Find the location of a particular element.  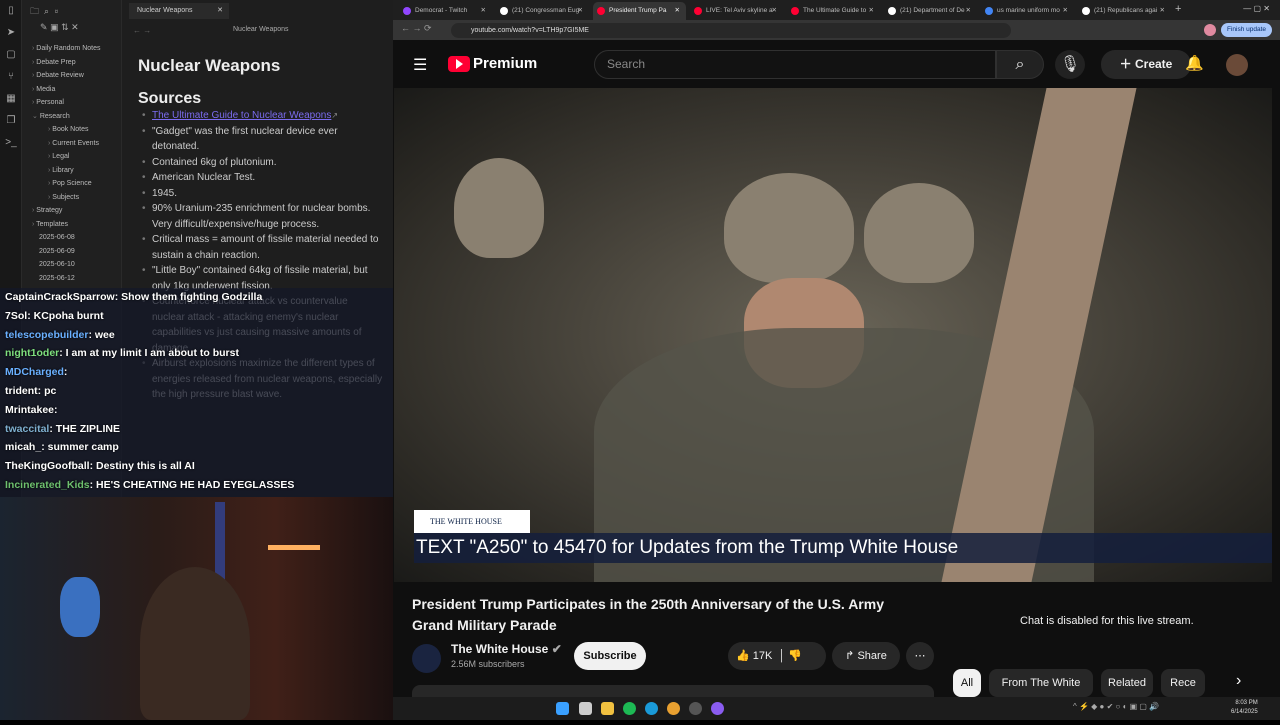

tree-item: ⌄ Research is located at coordinates (71, 117).